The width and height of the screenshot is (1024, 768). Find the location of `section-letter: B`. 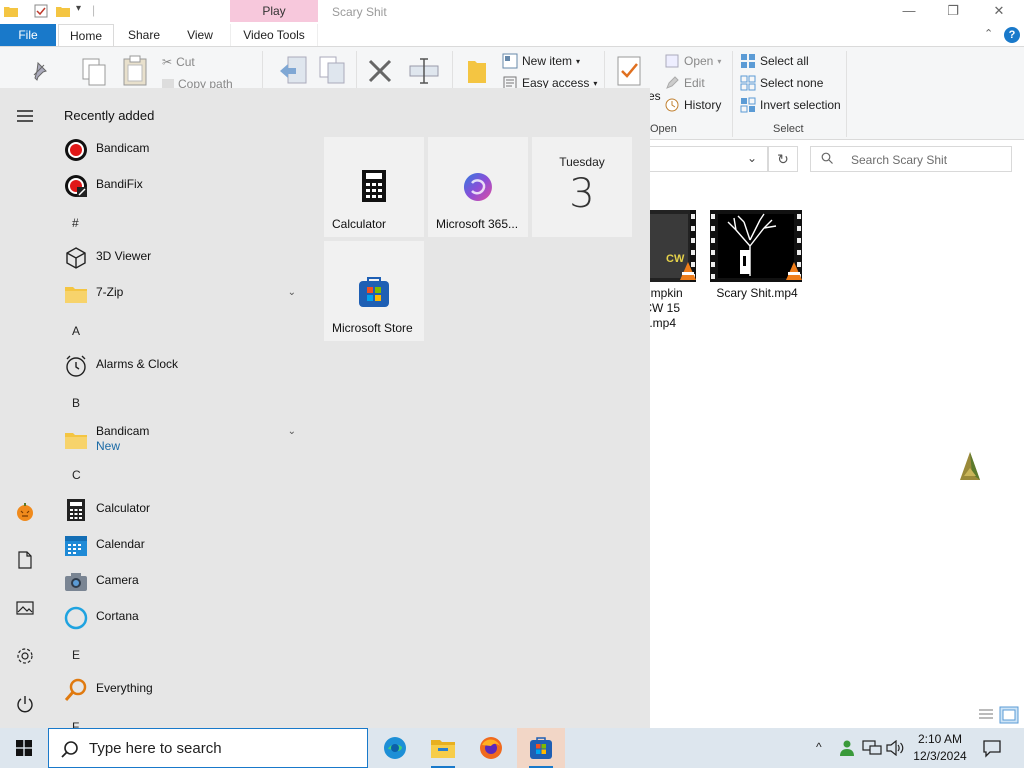

section-letter: B is located at coordinates (76, 403).